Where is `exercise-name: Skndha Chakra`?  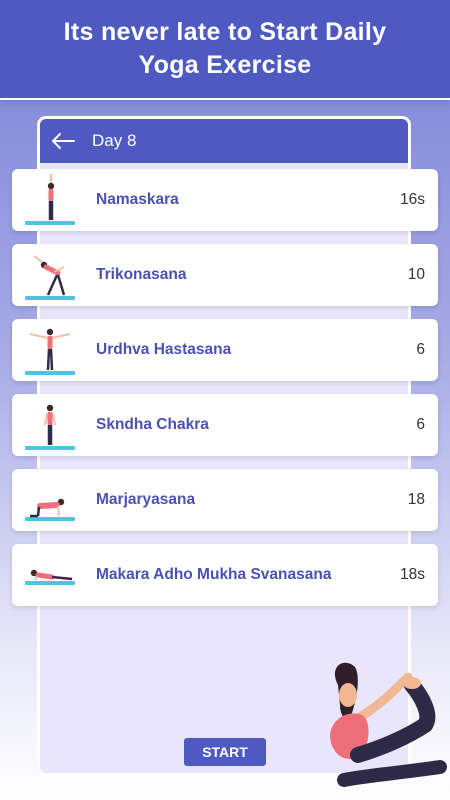
exercise-name: Skndha Chakra is located at coordinates (152, 424).